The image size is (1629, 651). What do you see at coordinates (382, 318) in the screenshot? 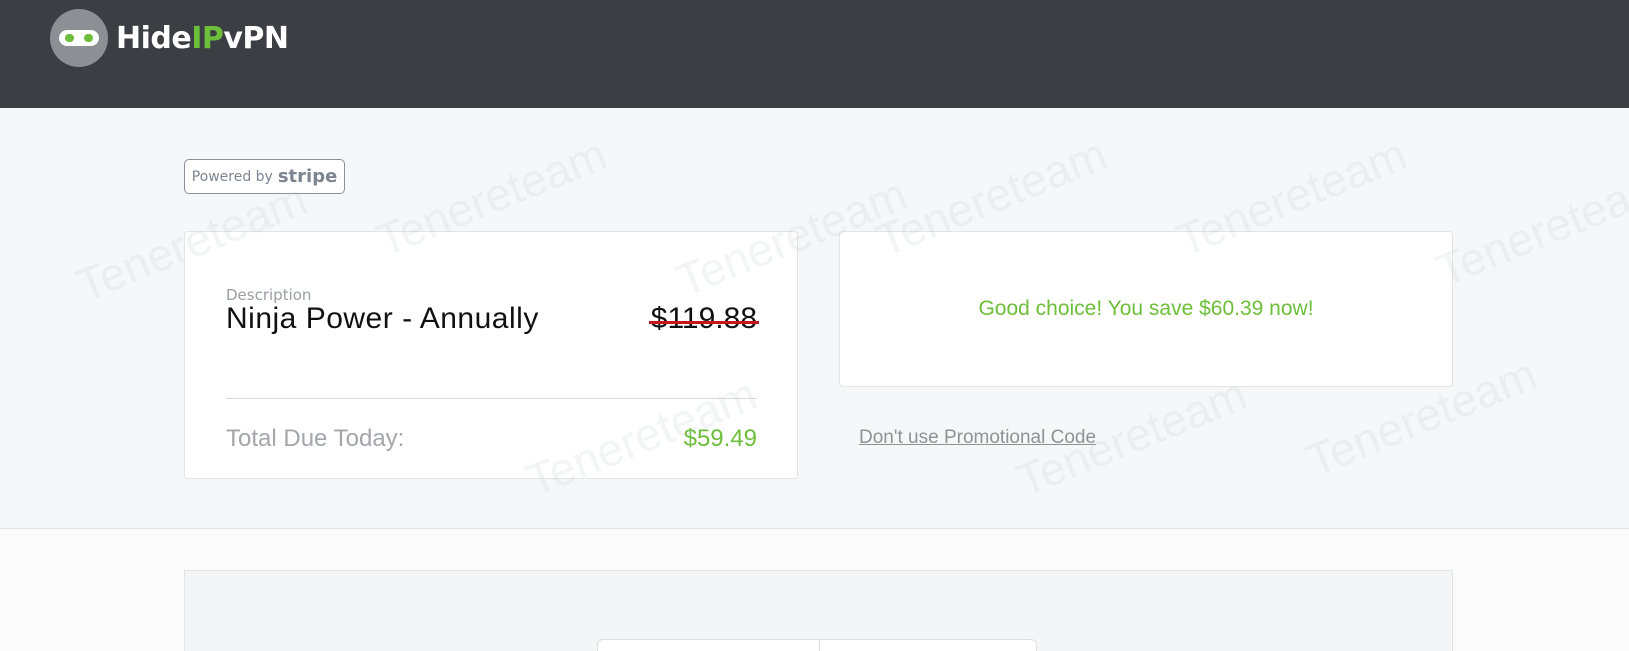
I see `product-name: Ninja Power - Annually` at bounding box center [382, 318].